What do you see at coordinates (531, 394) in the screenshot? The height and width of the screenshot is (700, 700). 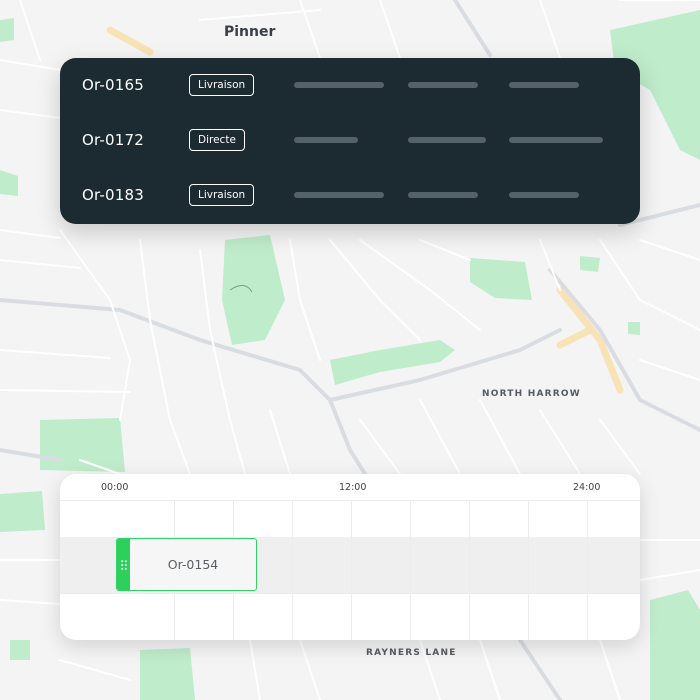 I see `map-label-north-harrow: NORTH HARROW` at bounding box center [531, 394].